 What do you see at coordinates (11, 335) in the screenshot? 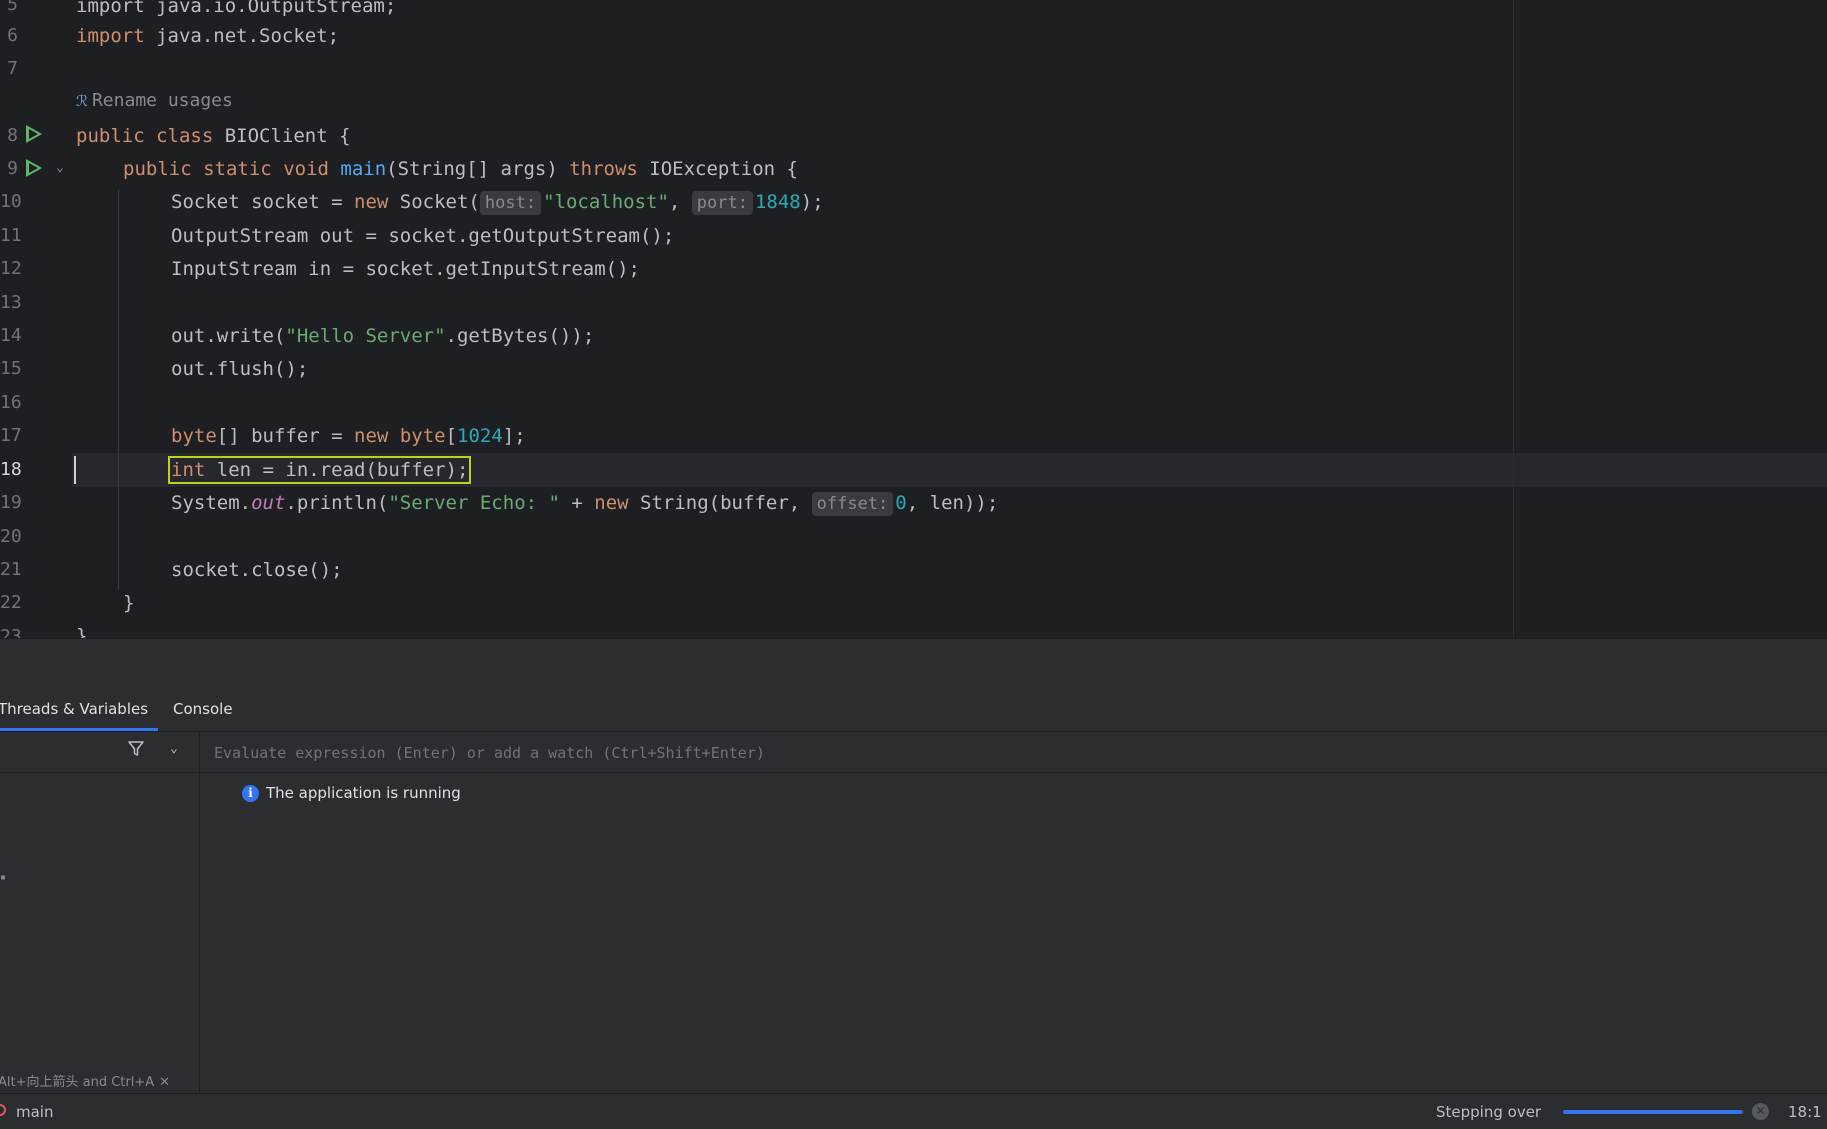
I see `line-number: 14` at bounding box center [11, 335].